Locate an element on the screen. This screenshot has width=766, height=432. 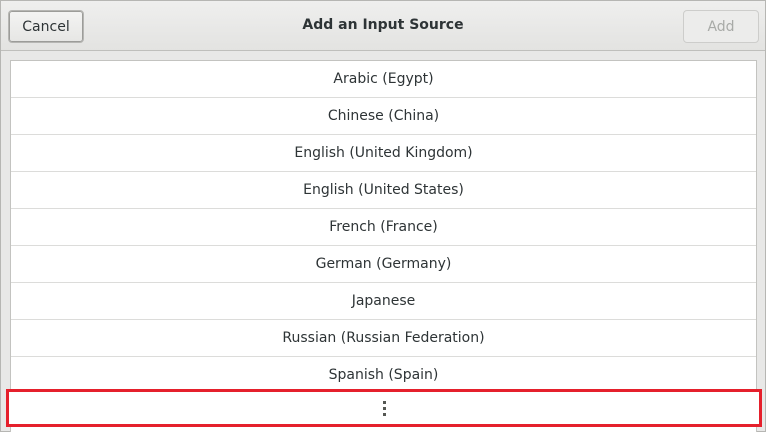
show-more-row is located at coordinates (384, 408).